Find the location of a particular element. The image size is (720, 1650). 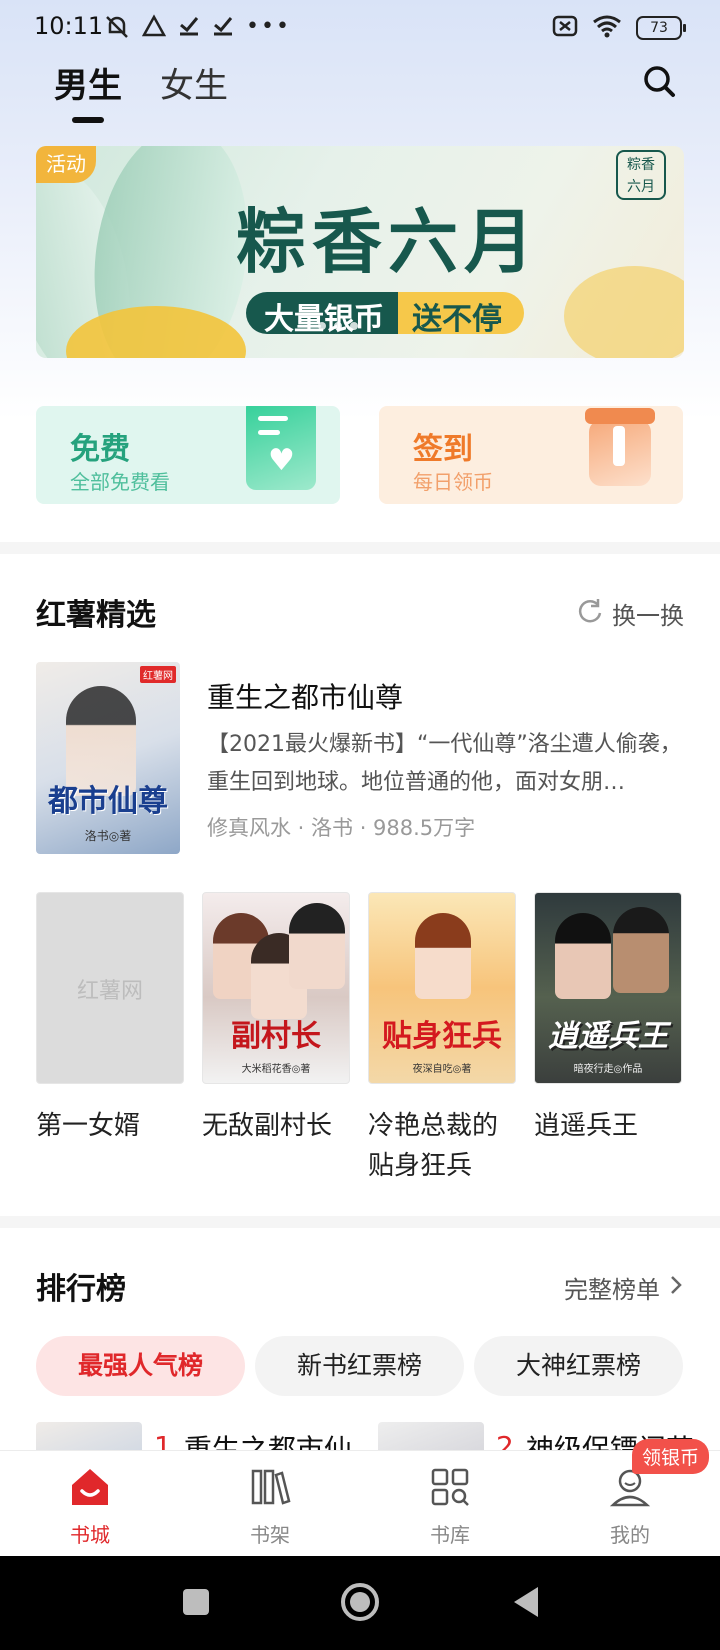

nav-item-library: 书库 is located at coordinates (450, 1503).